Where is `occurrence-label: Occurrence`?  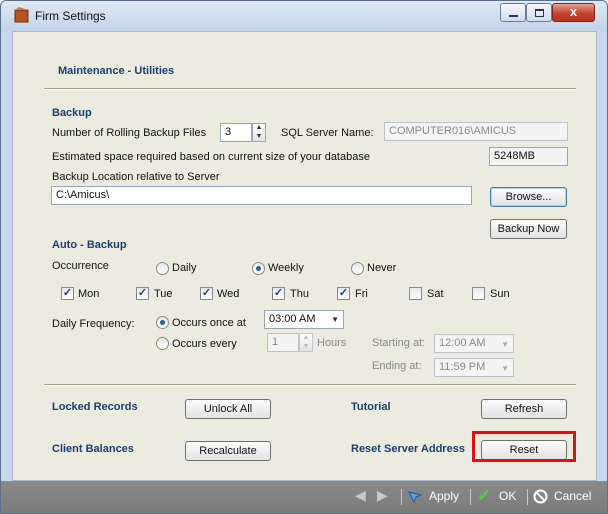 occurrence-label: Occurrence is located at coordinates (80, 266).